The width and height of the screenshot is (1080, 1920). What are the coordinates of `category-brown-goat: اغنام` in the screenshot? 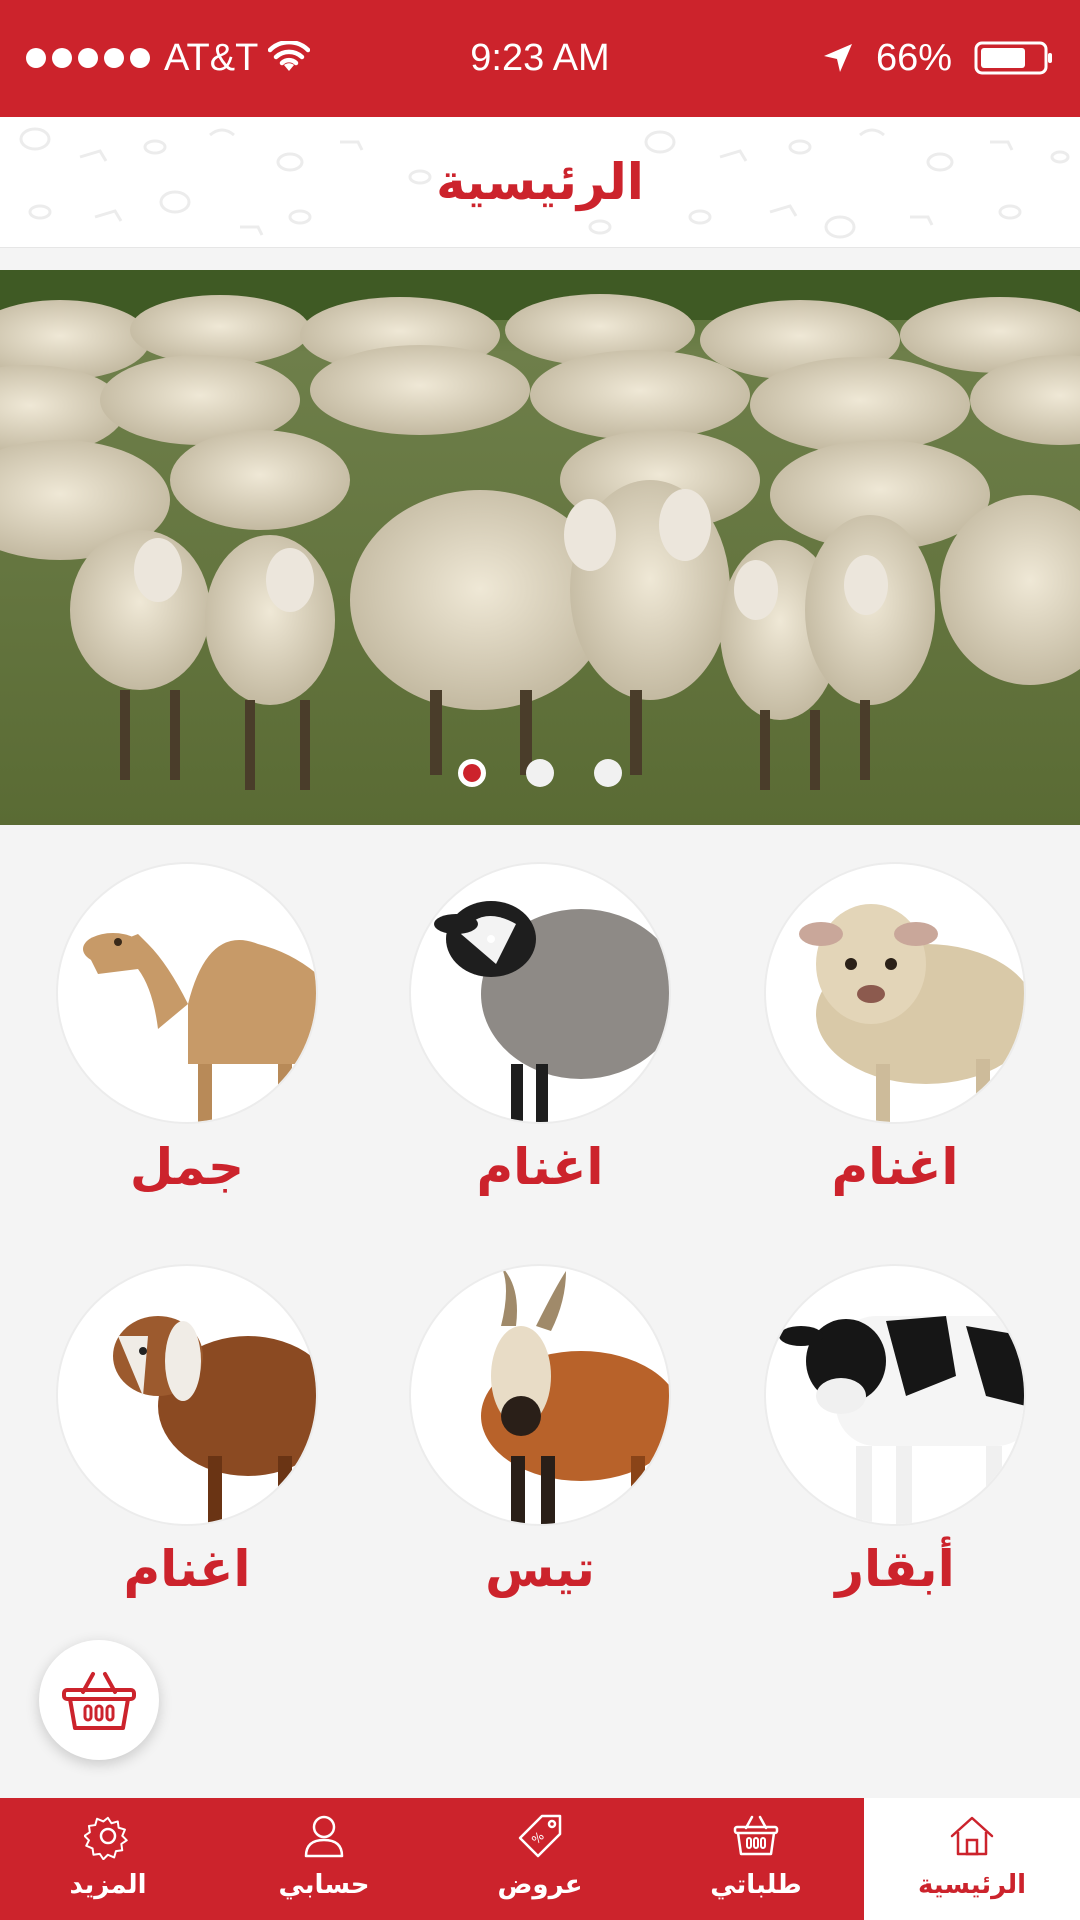 It's located at (187, 1431).